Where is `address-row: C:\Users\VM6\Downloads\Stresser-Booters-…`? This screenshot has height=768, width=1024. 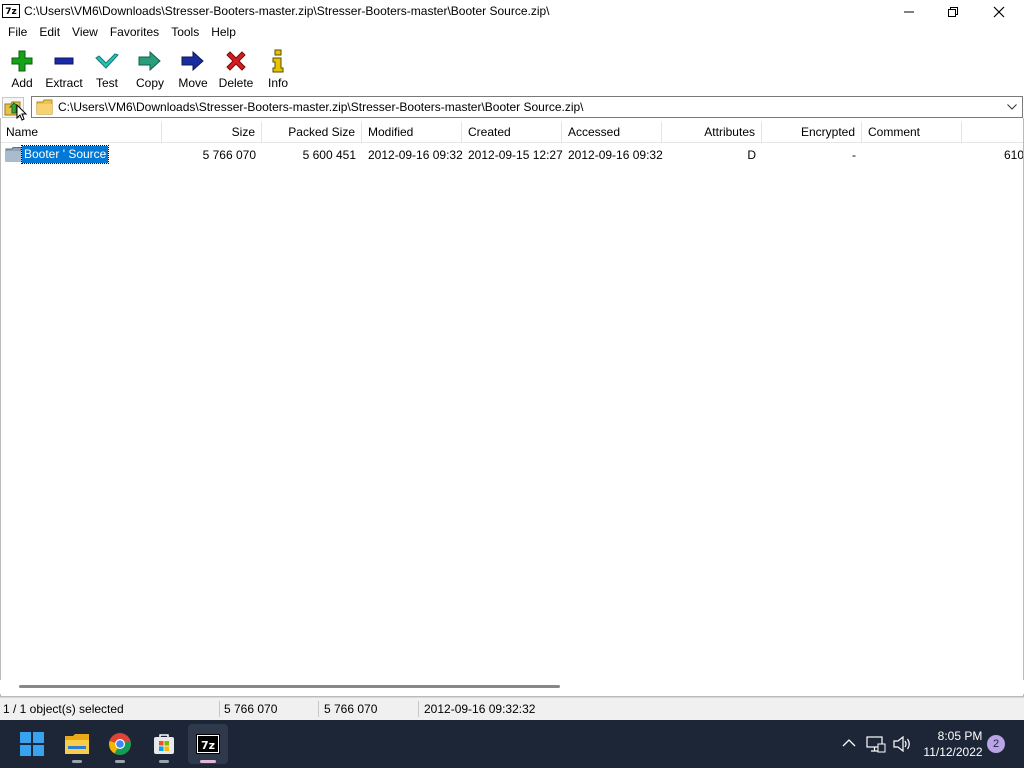
address-row: C:\Users\VM6\Downloads\Stresser-Booters-… is located at coordinates (512, 108).